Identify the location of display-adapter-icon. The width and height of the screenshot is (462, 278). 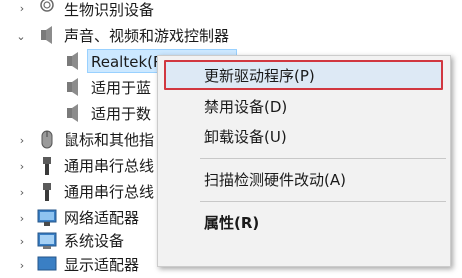
(47, 263).